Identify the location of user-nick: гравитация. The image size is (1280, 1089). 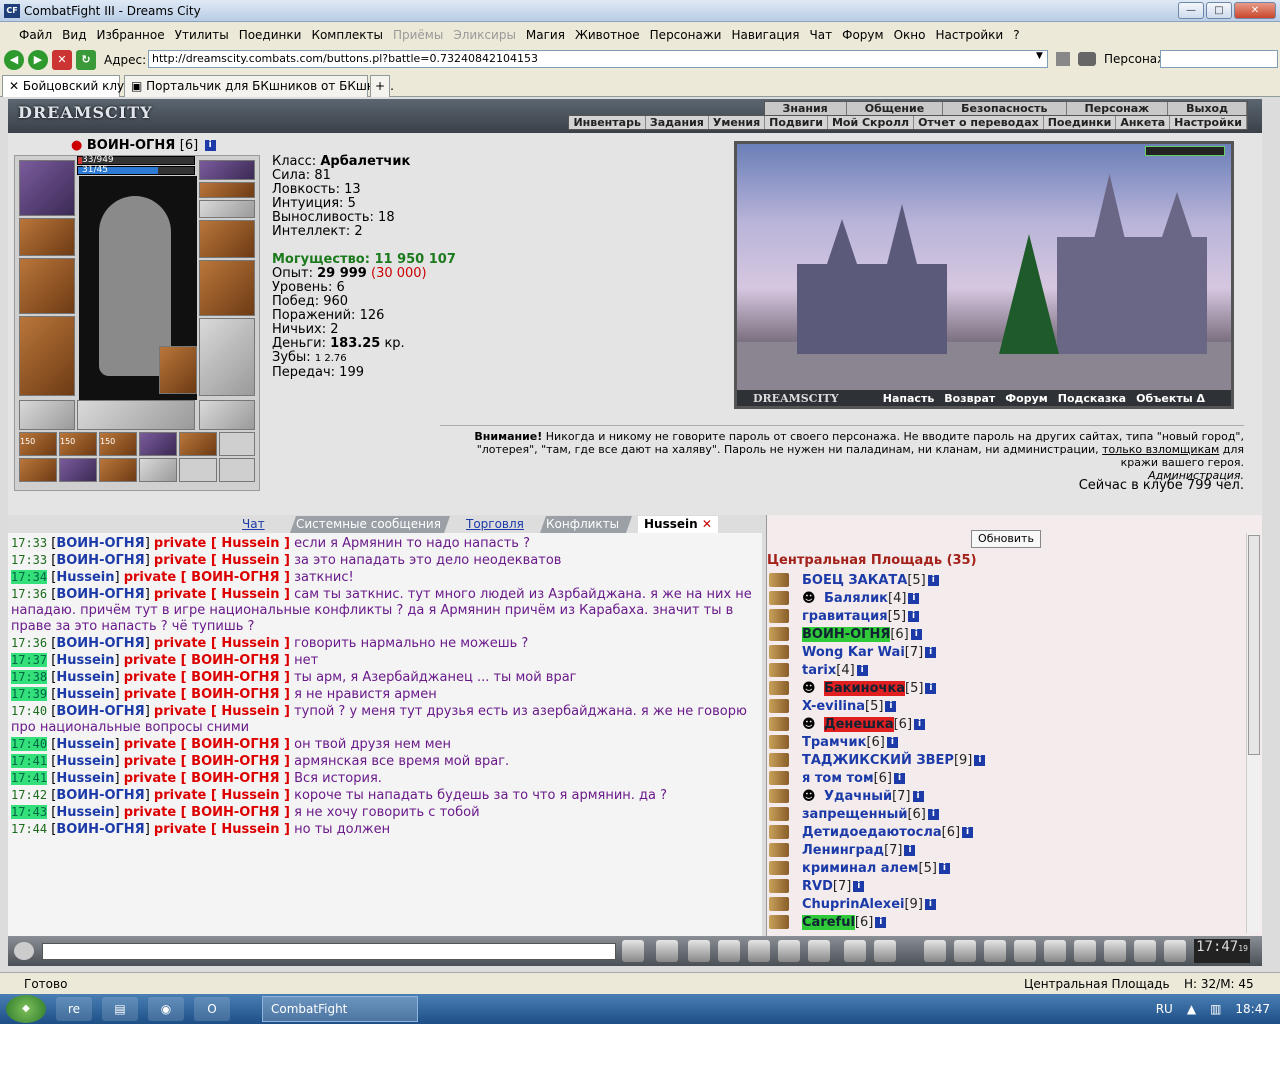
(845, 616).